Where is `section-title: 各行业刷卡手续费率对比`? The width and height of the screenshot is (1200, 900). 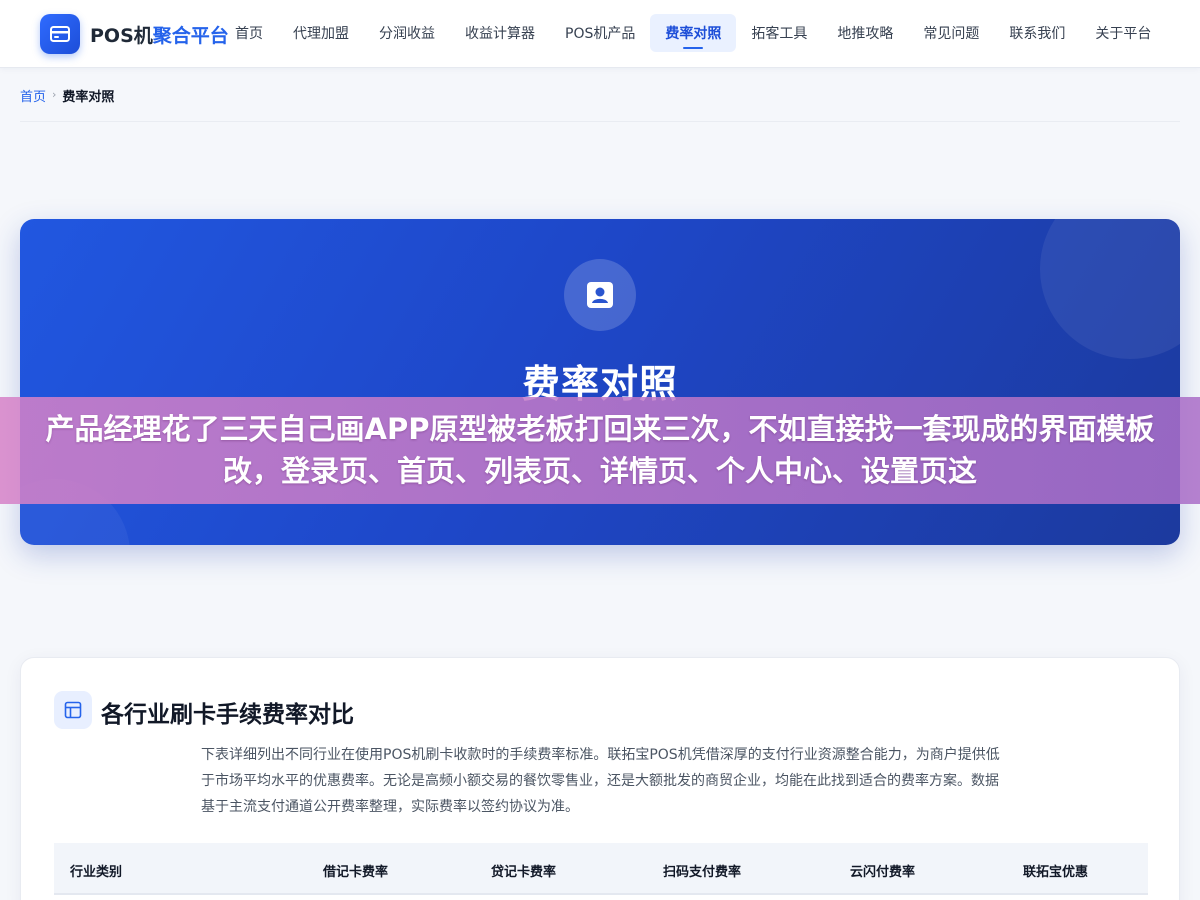 section-title: 各行业刷卡手续费率对比 is located at coordinates (227, 715).